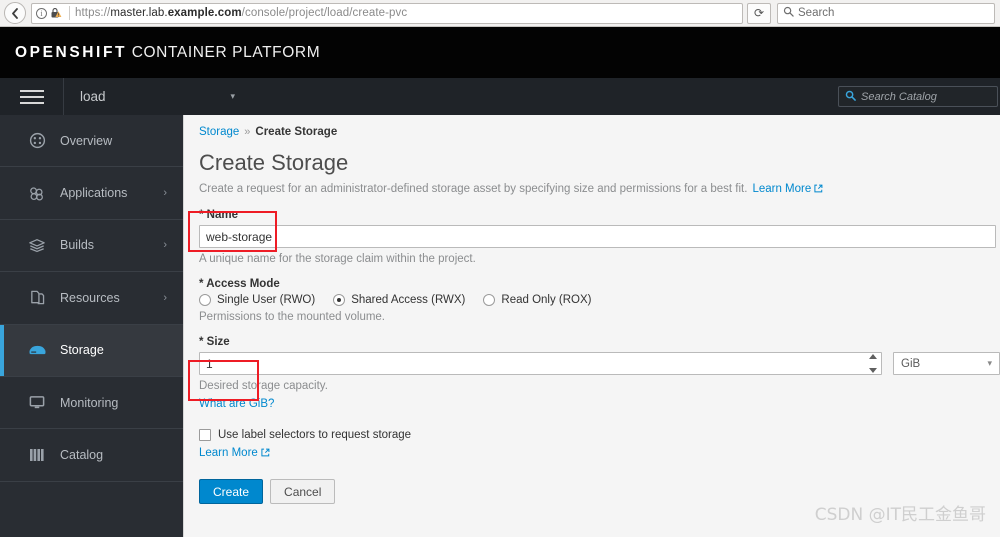 The height and width of the screenshot is (537, 1000). I want to click on stepper-up-icon, so click(873, 357).